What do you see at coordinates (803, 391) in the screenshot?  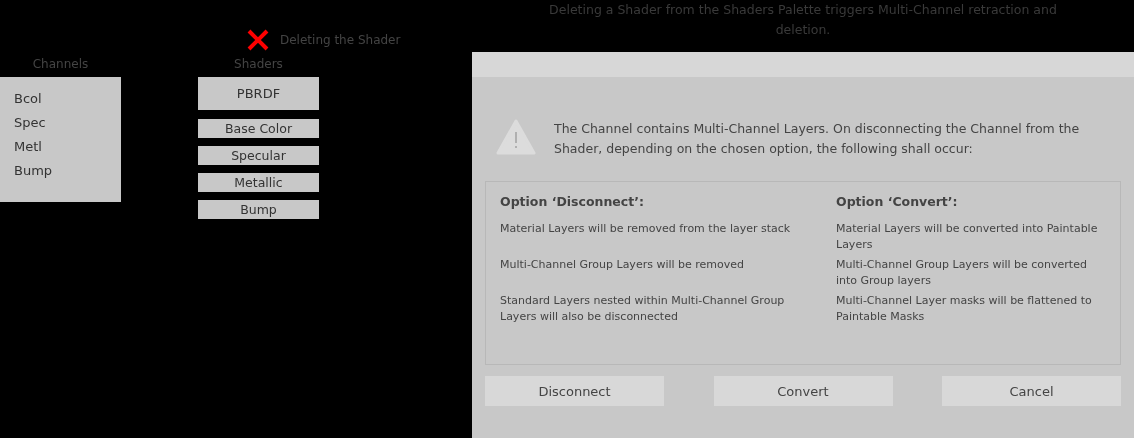 I see `dialog-button: Convert` at bounding box center [803, 391].